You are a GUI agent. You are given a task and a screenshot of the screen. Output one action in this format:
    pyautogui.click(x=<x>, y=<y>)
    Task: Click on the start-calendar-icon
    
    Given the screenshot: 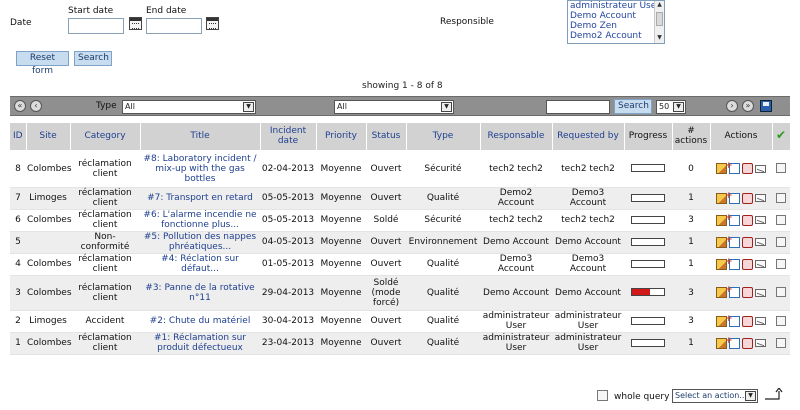 What is the action you would take?
    pyautogui.click(x=135, y=23)
    